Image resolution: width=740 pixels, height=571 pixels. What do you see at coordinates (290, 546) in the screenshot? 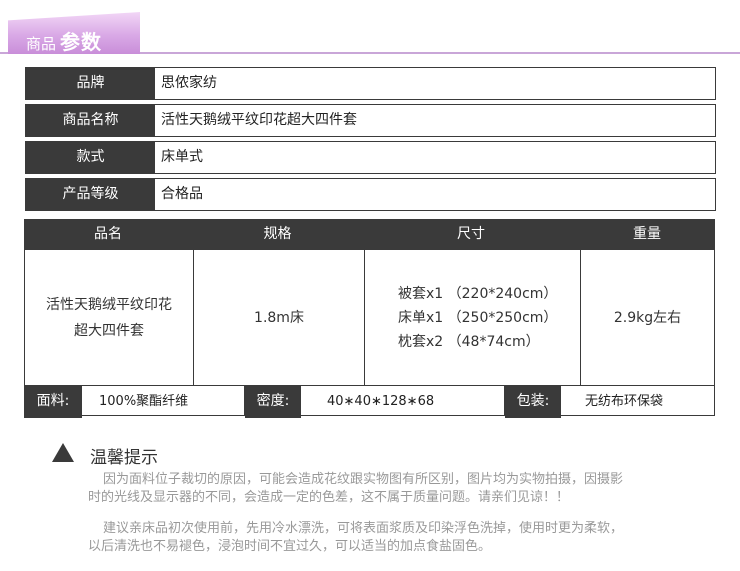
I see `tips-line: 以后清洗也不易褪色，浸泡时间不宜过久，可以适当的加点食盐固色。` at bounding box center [290, 546].